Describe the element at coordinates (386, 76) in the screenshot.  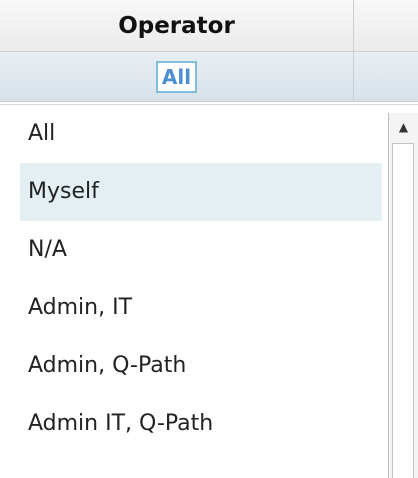
I see `next-filter-cell` at that location.